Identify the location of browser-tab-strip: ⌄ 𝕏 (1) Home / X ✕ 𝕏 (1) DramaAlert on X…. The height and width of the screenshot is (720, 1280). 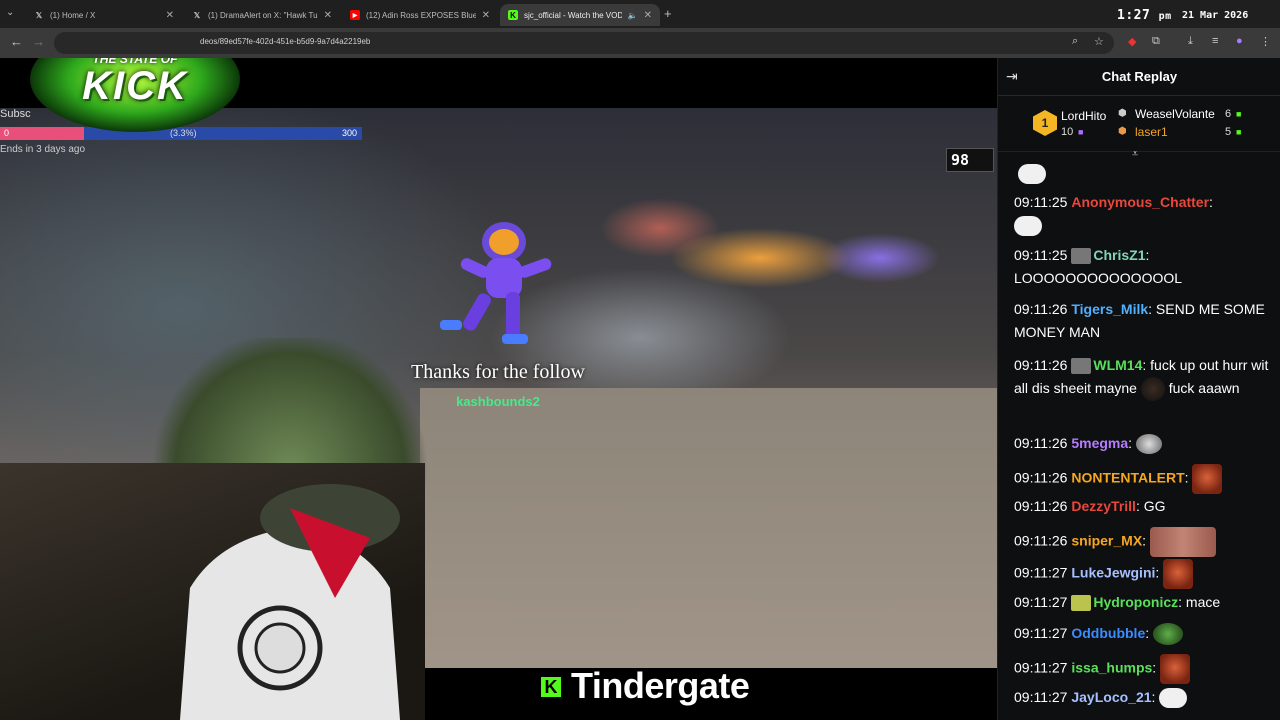
(640, 14).